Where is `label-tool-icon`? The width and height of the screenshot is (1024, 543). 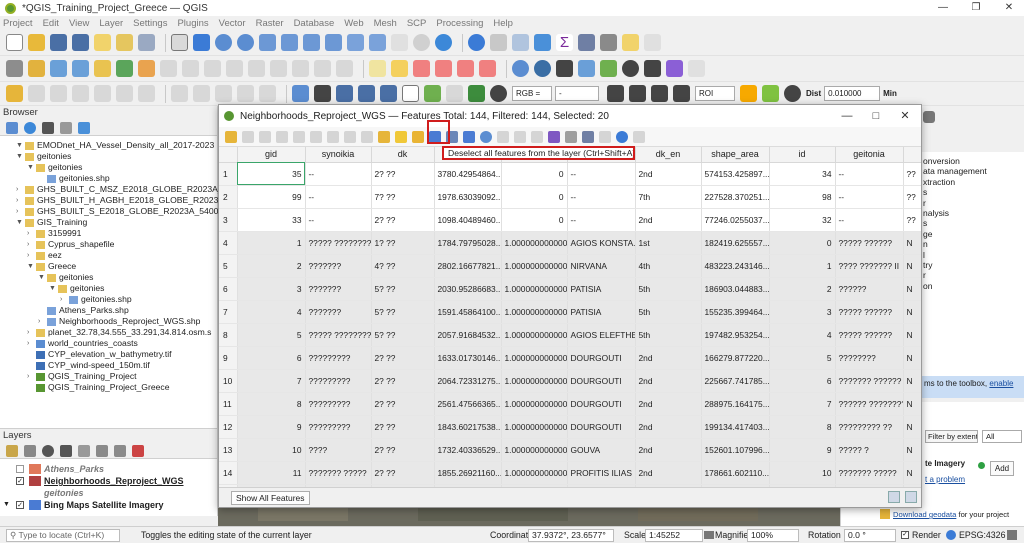
label-tool-icon is located at coordinates (377, 68).